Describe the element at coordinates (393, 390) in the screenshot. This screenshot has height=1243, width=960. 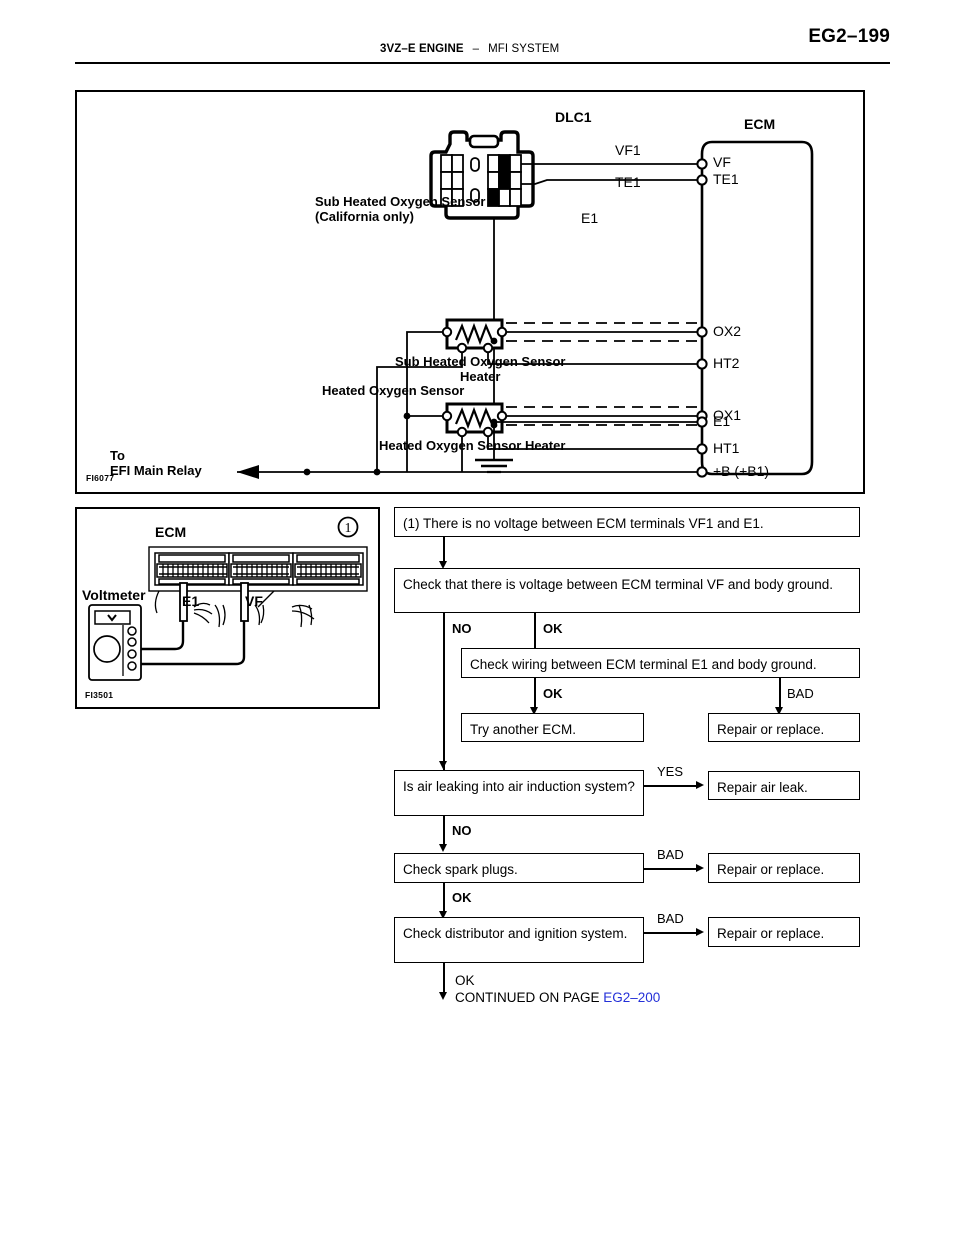
I see `ho2-sensor-label: Heated Oxygen Sensor` at that location.